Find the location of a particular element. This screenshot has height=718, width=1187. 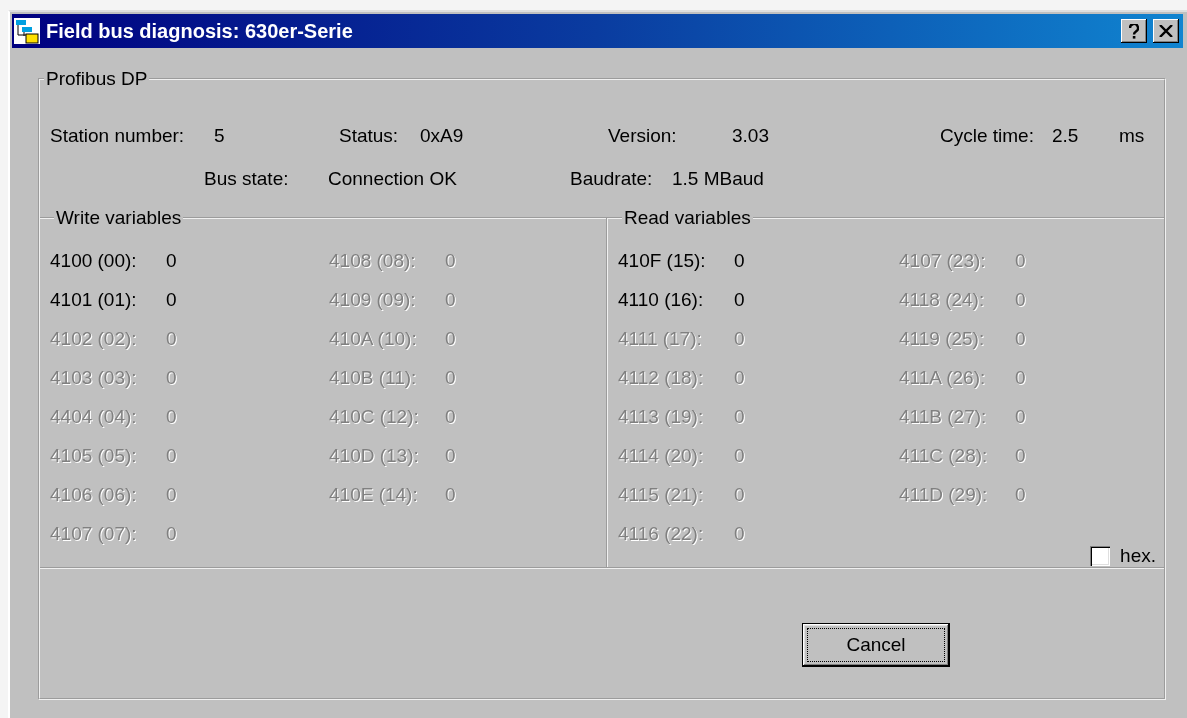

variable-label: 4404 (04): is located at coordinates (94, 416).